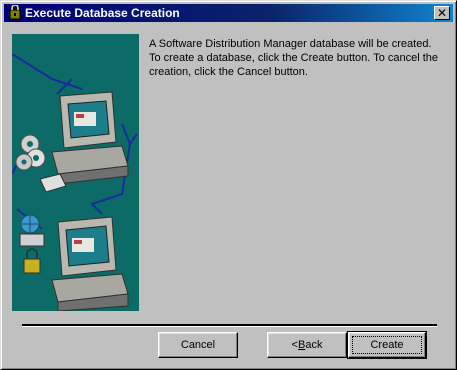  What do you see at coordinates (228, 13) in the screenshot?
I see `title-bar: Execute Database Creation ✕` at bounding box center [228, 13].